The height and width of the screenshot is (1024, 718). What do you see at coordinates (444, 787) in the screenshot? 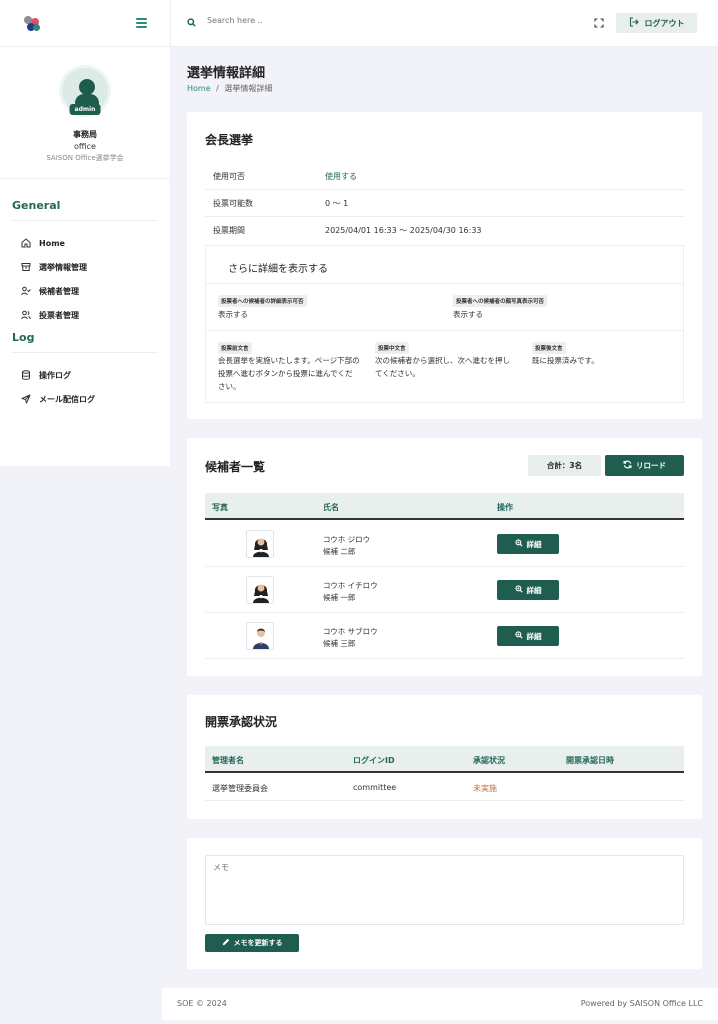
I see `table-row: 選挙管理委員会 committee 未実施` at bounding box center [444, 787].